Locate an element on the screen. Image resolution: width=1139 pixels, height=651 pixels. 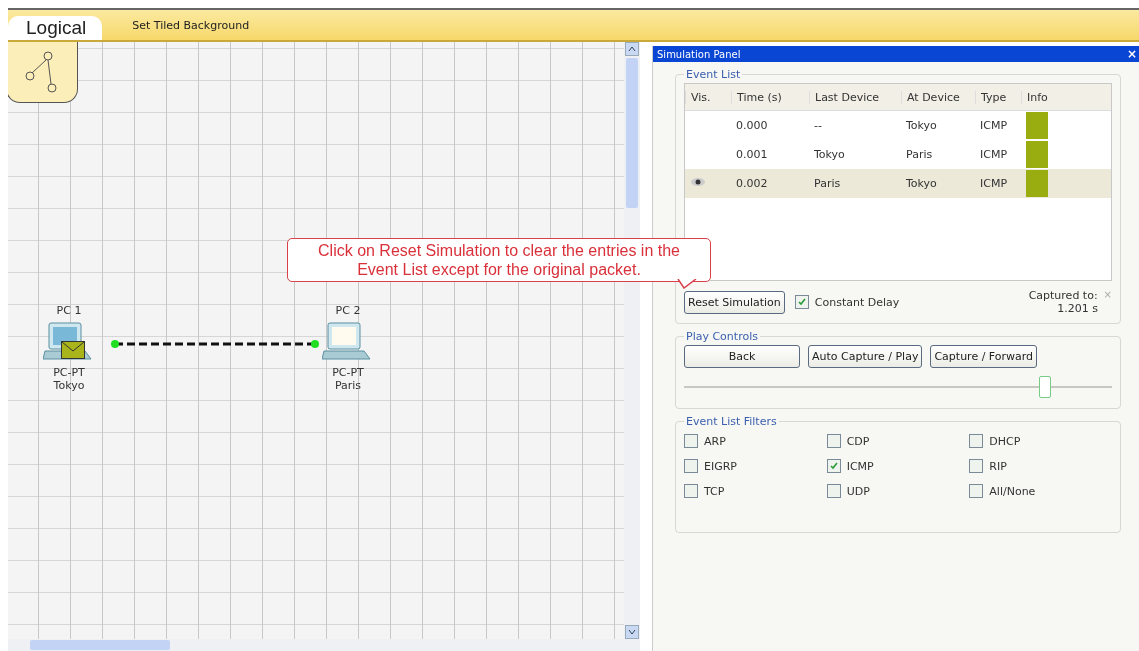
column-header: Time (s) is located at coordinates (770, 97).